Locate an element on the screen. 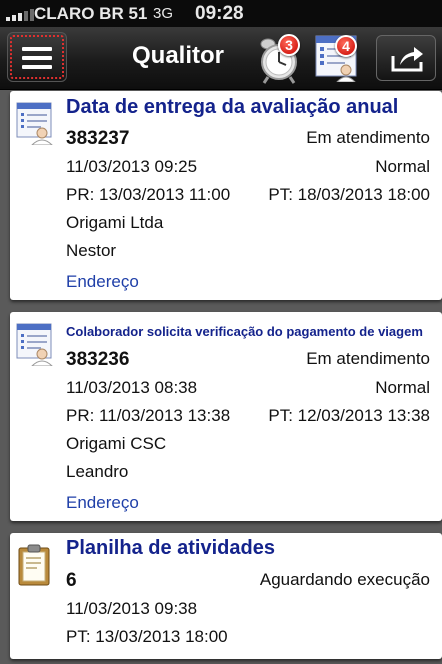  status-time: 09:28 is located at coordinates (219, 13).